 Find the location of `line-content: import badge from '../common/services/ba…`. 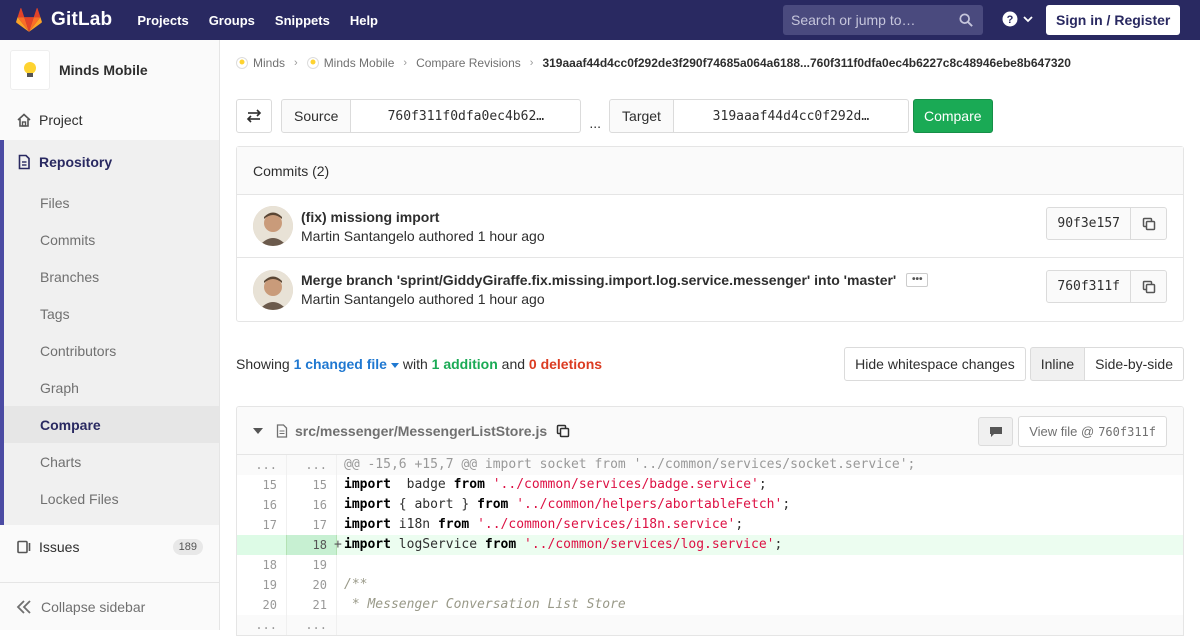

line-content: import badge from '../common/services/ba… is located at coordinates (552, 485).